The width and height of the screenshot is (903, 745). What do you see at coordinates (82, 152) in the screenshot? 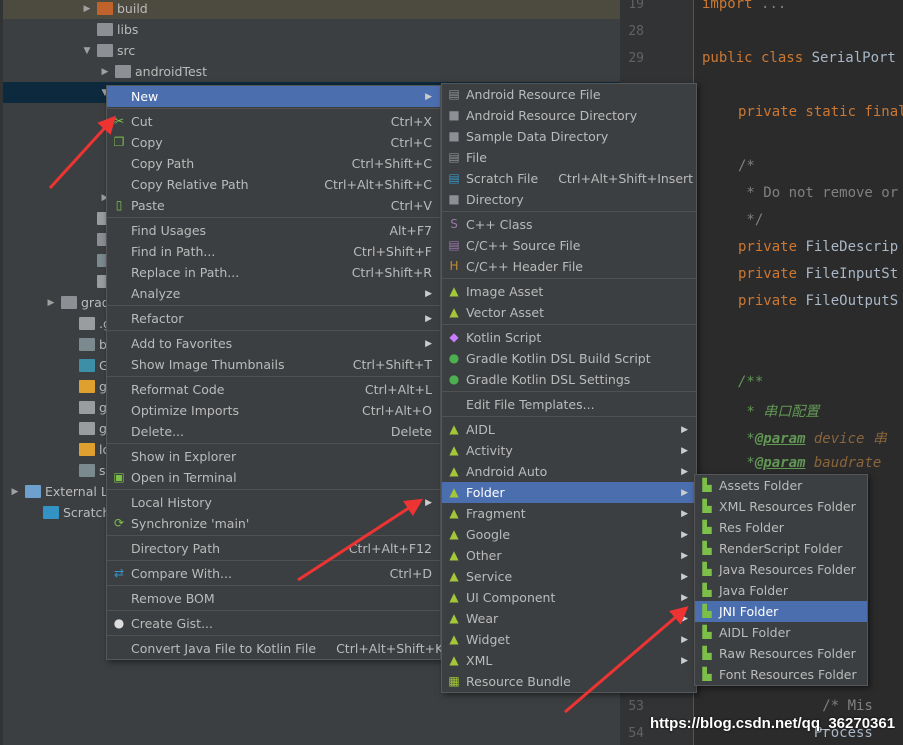
I see `arrow-to-new` at bounding box center [82, 152].